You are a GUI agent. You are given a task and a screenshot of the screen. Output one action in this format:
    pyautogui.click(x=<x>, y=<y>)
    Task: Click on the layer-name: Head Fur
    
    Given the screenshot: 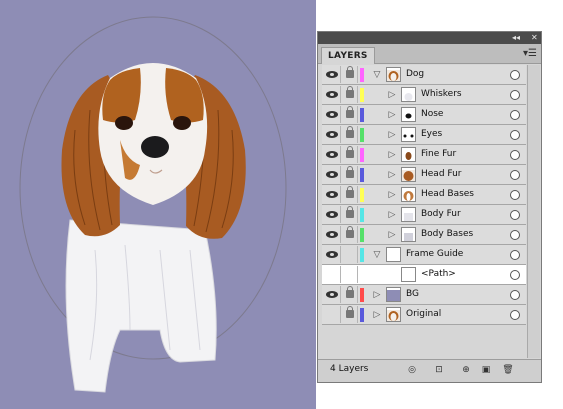 What is the action you would take?
    pyautogui.click(x=441, y=174)
    